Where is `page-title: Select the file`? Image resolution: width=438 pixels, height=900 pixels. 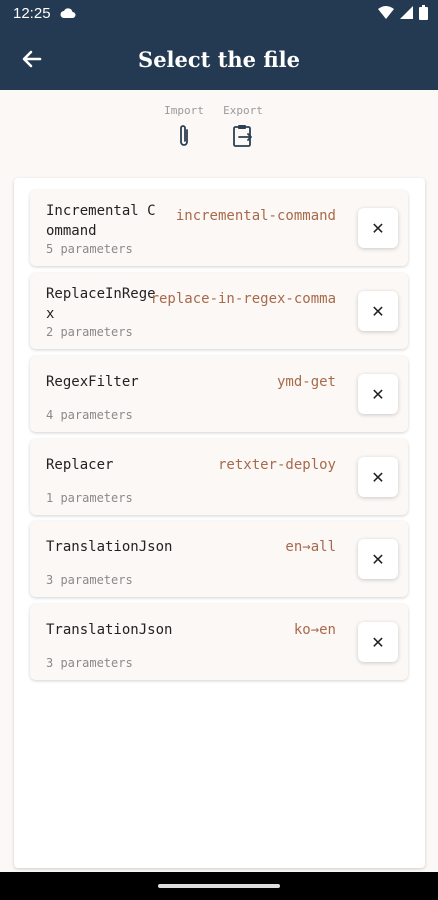
page-title: Select the file is located at coordinates (219, 59).